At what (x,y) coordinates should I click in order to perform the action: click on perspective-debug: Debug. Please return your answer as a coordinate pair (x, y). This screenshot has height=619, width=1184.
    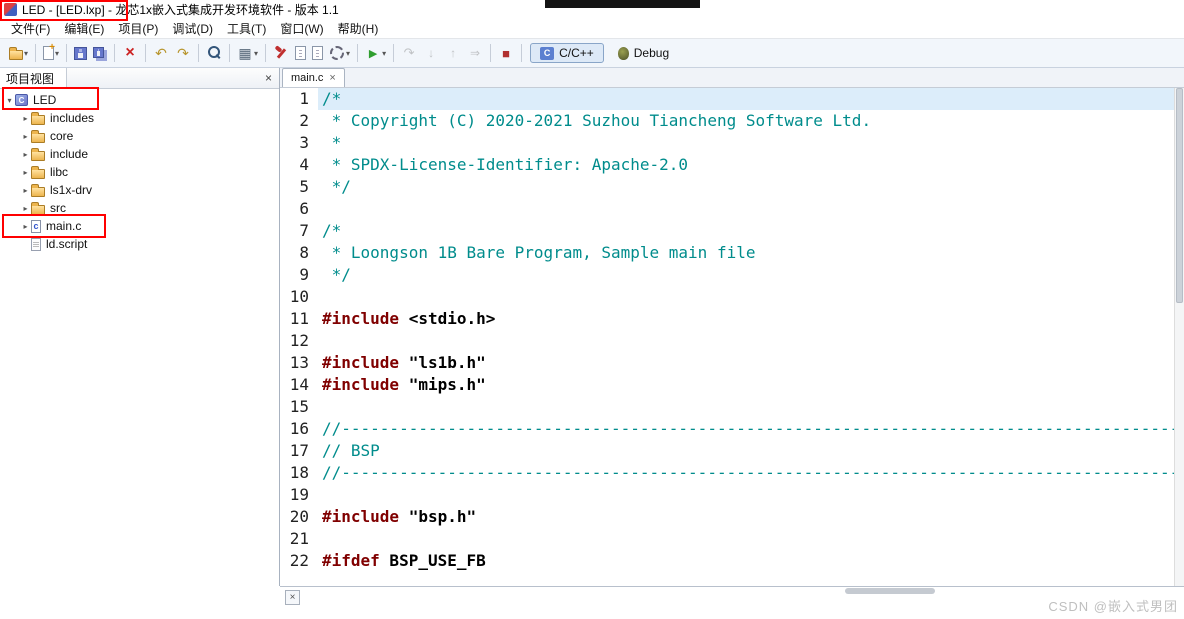
    Looking at the image, I should click on (643, 53).